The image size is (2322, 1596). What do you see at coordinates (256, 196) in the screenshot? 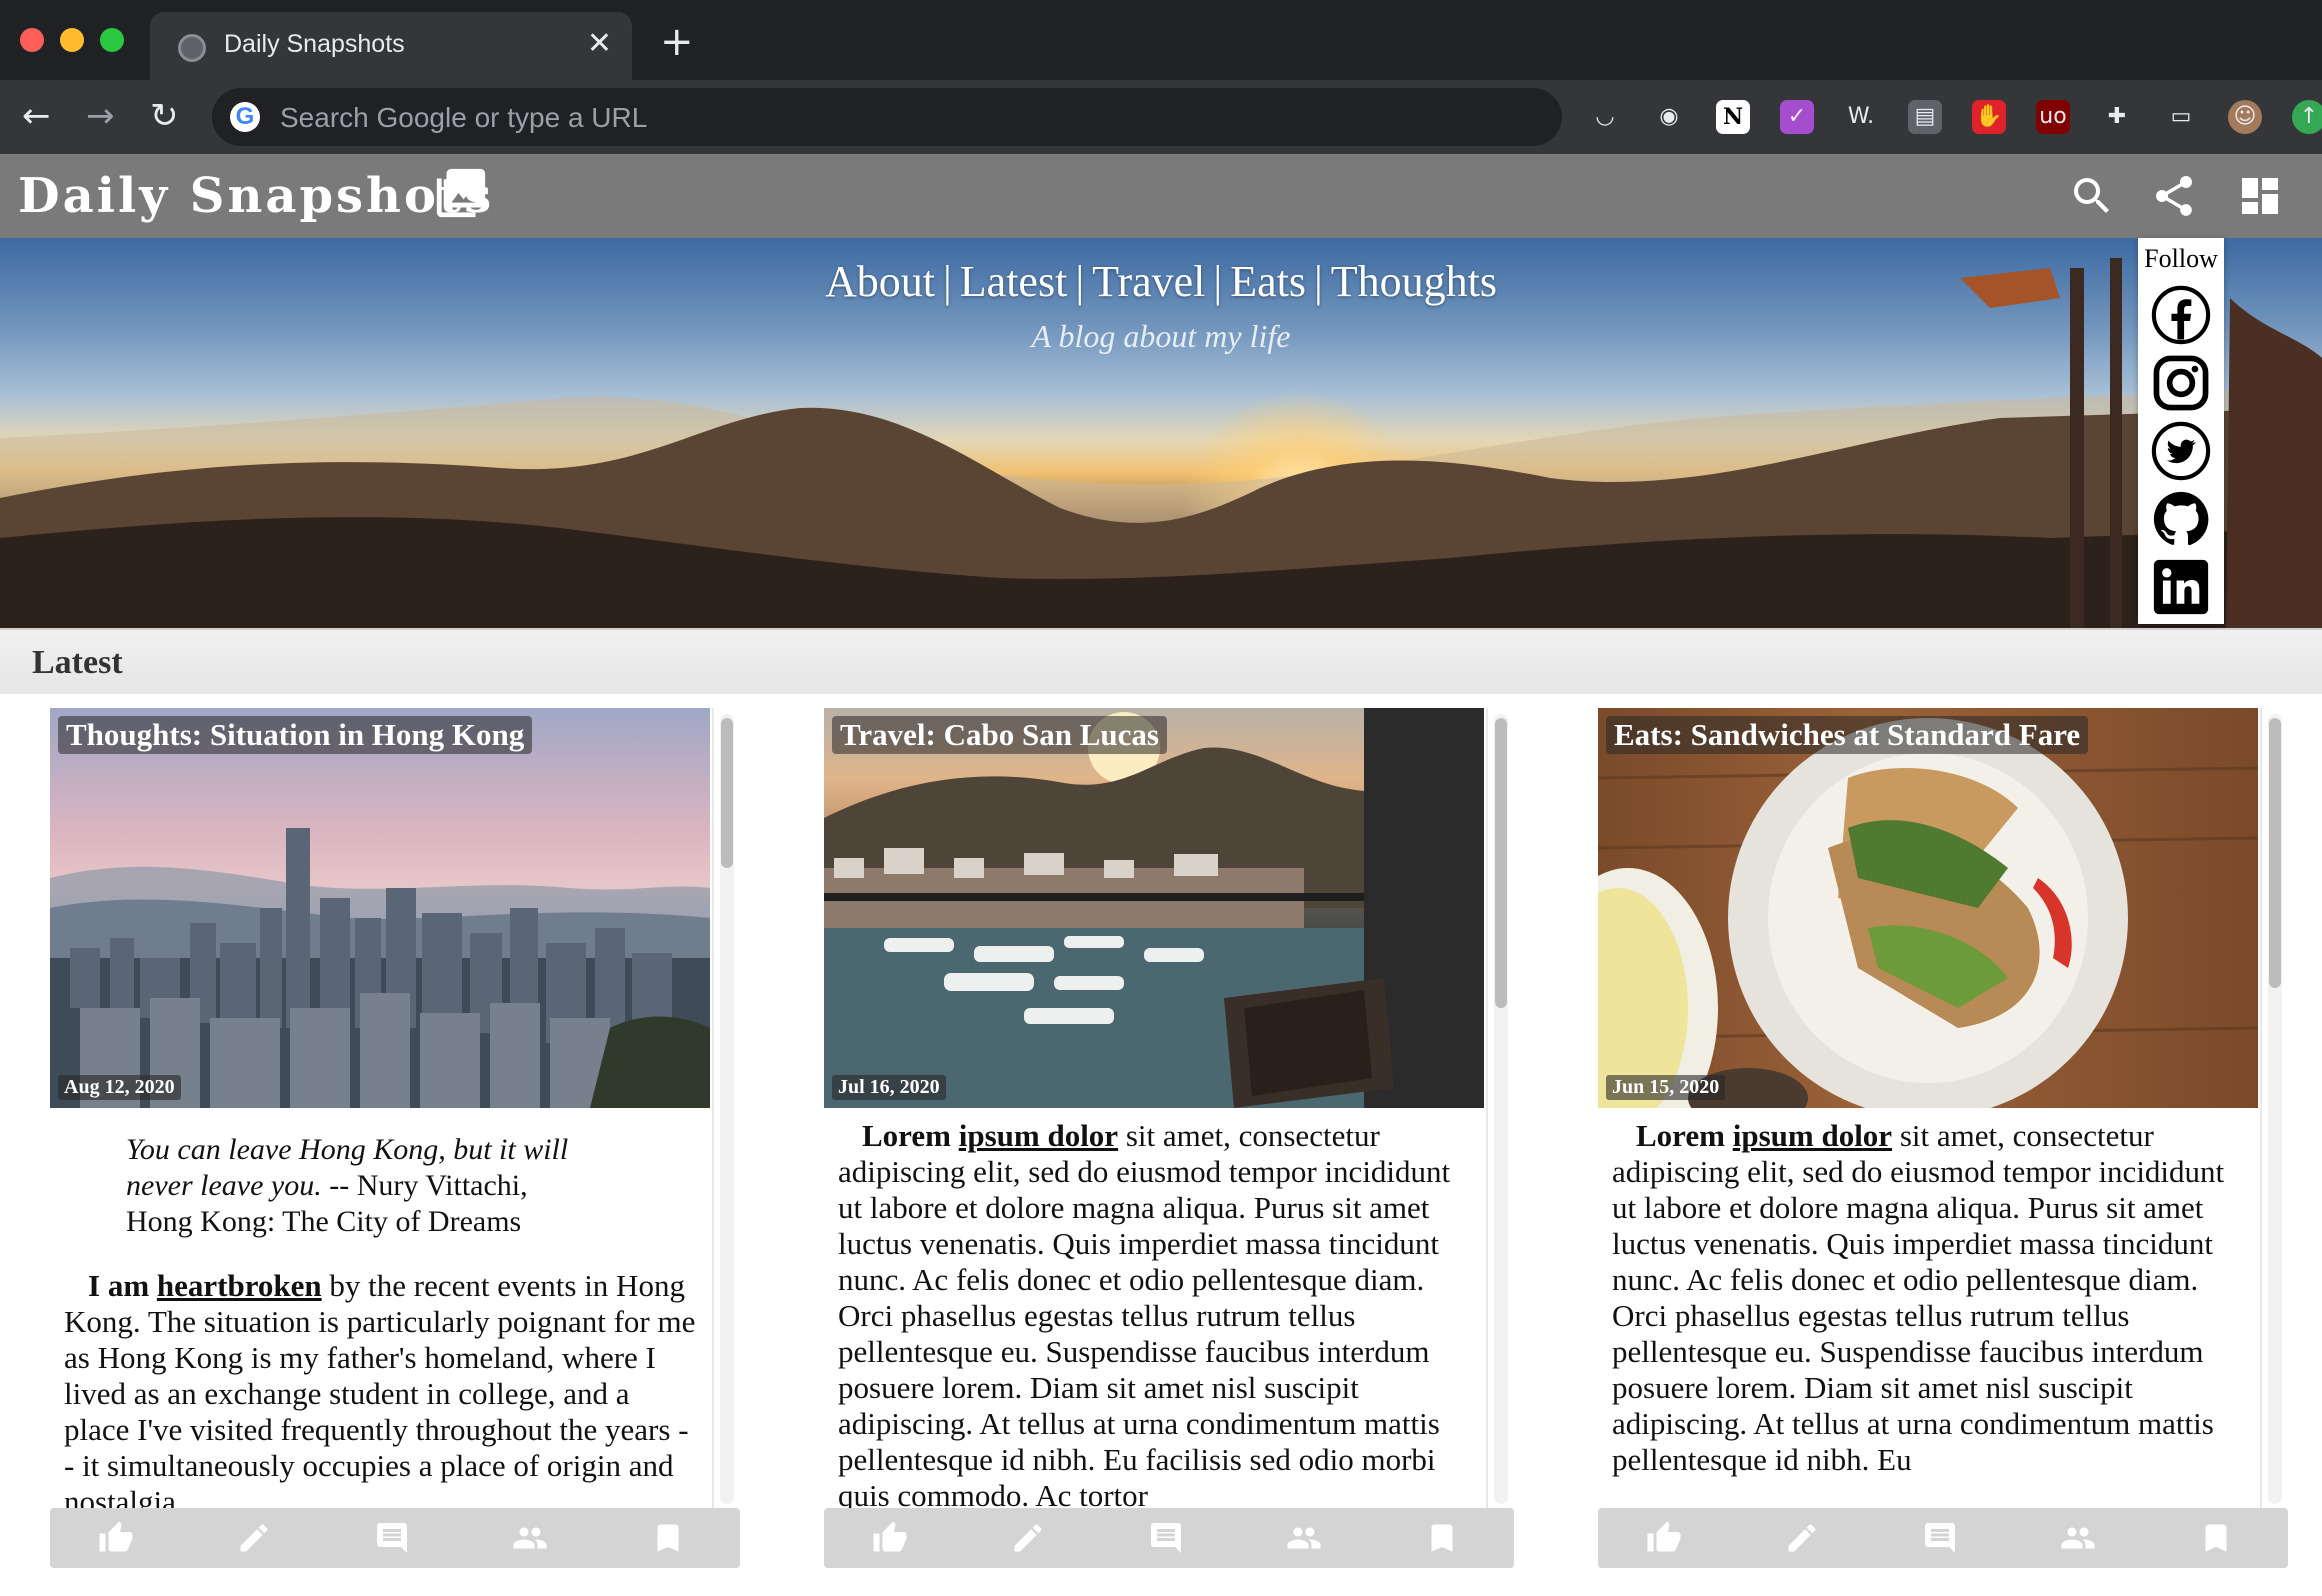
I see `site-title: Daily Snapshots` at bounding box center [256, 196].